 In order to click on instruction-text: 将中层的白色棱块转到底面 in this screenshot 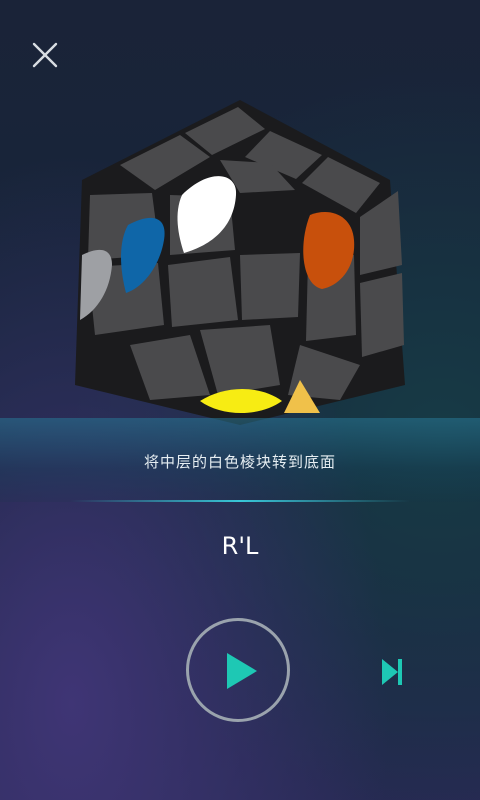, I will do `click(239, 462)`.